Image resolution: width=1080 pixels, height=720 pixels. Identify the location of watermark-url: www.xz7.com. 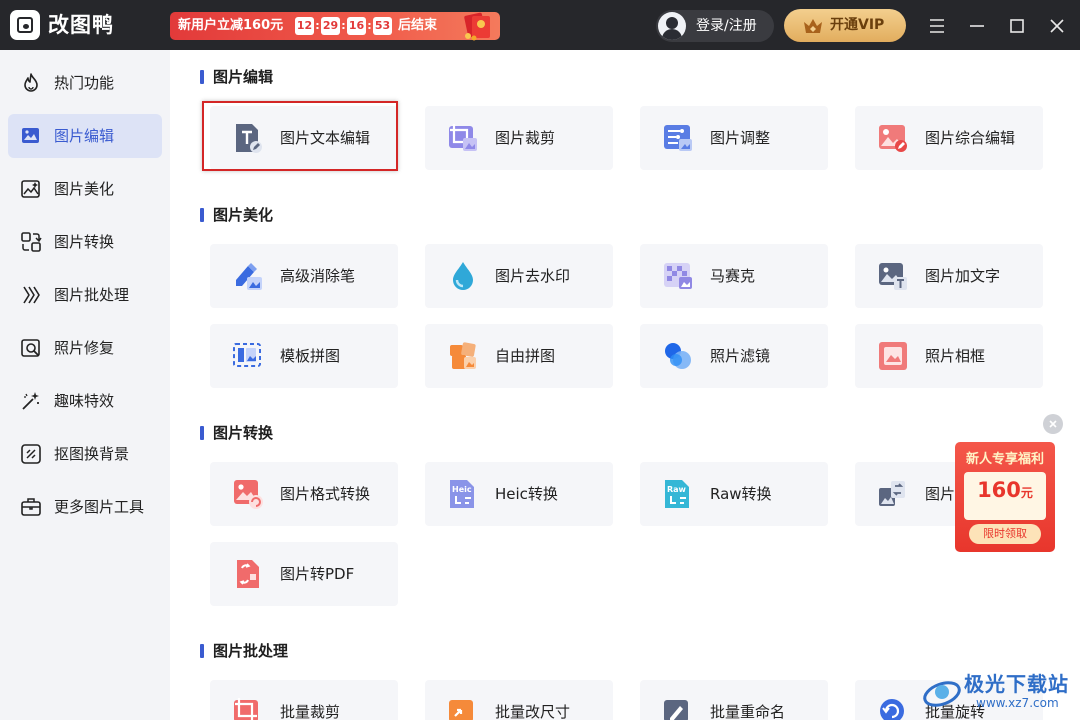
(1017, 703).